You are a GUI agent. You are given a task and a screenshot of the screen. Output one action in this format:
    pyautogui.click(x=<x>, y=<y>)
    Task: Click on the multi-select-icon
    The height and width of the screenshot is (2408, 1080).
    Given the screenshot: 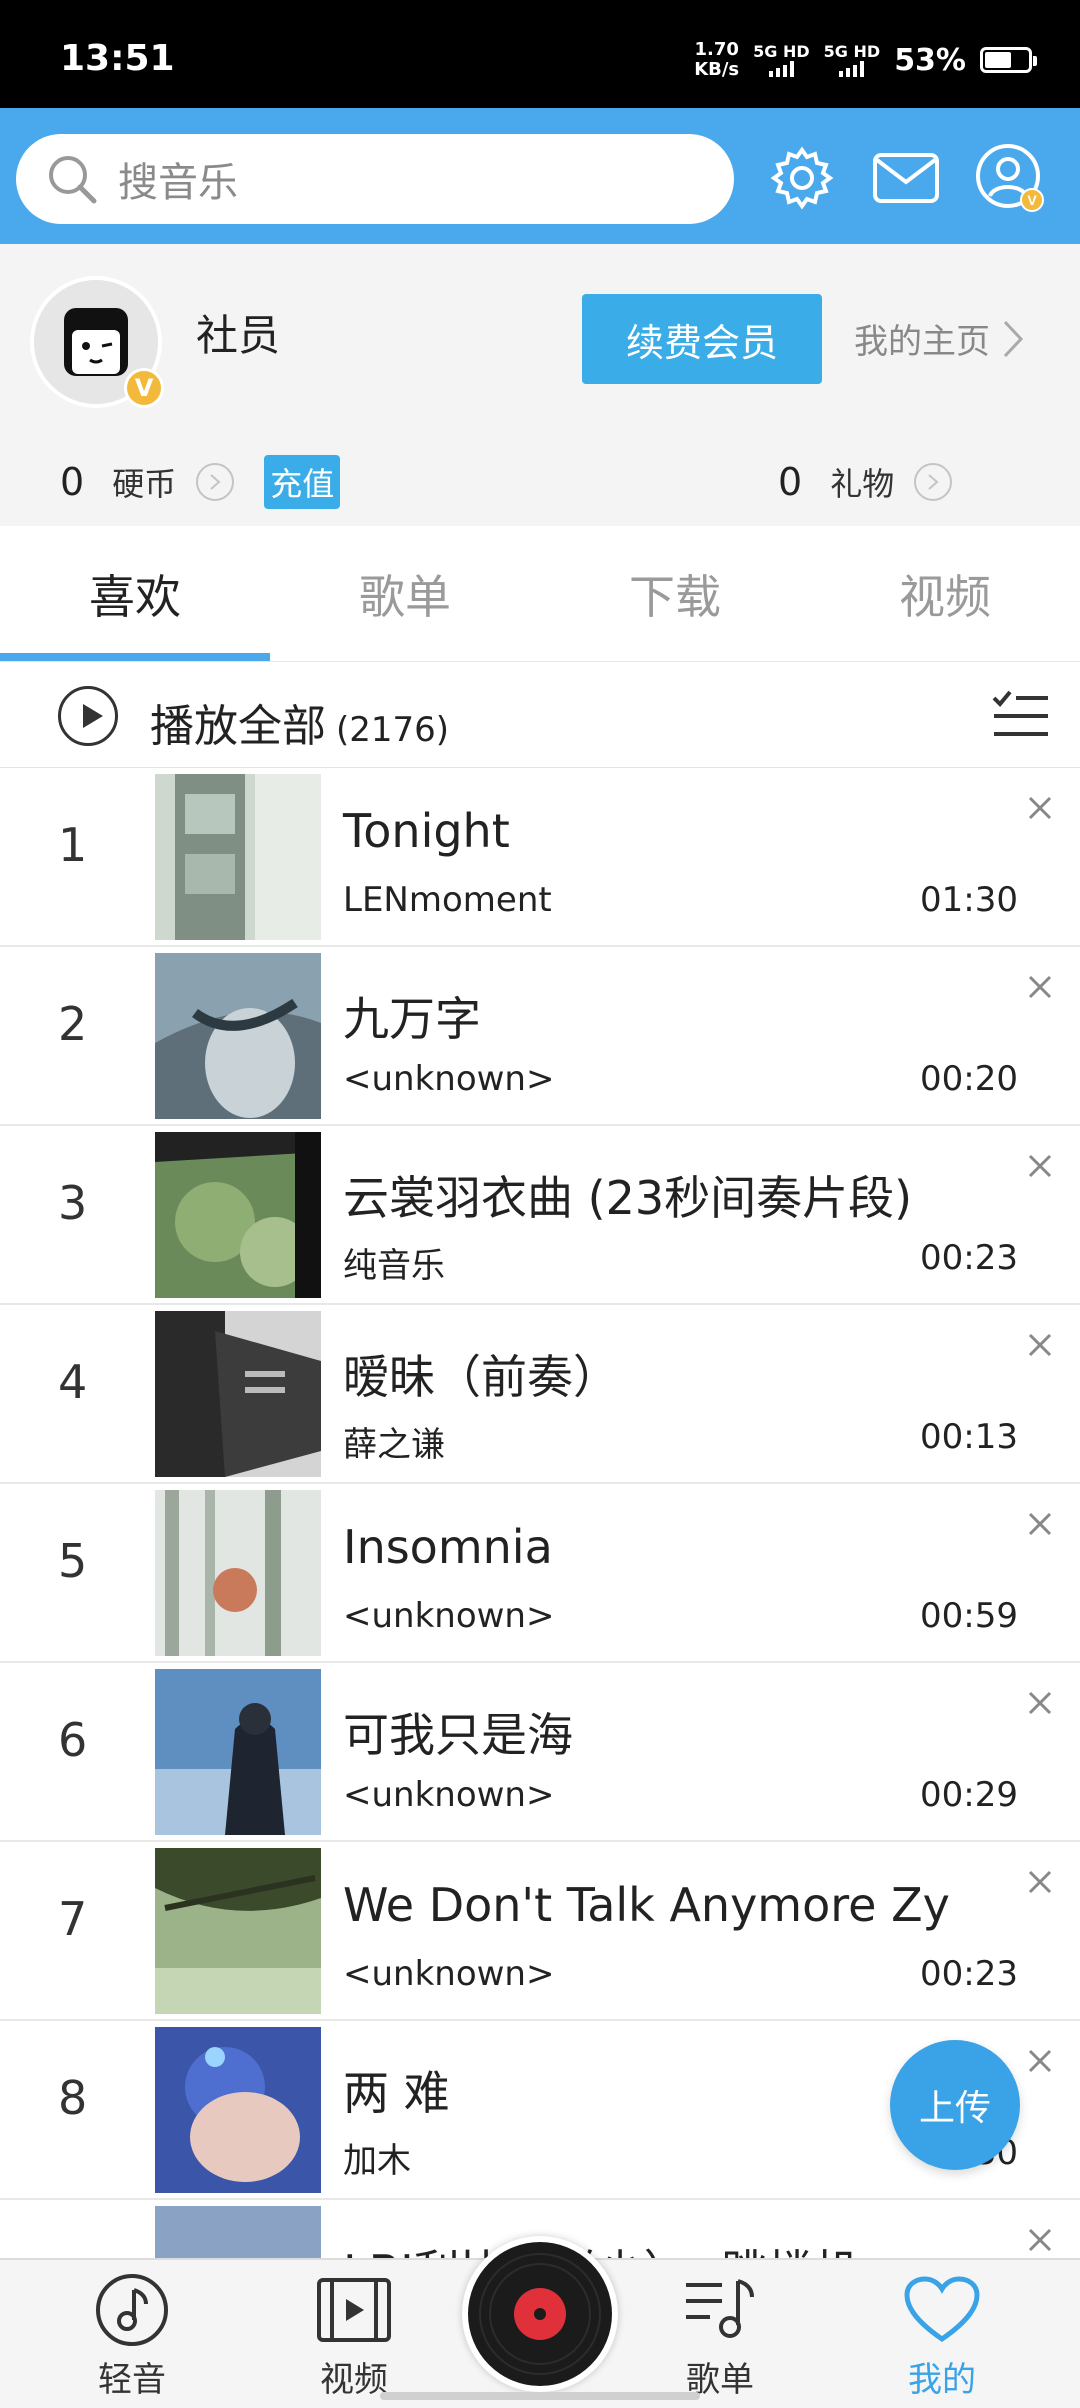 What is the action you would take?
    pyautogui.click(x=1020, y=716)
    